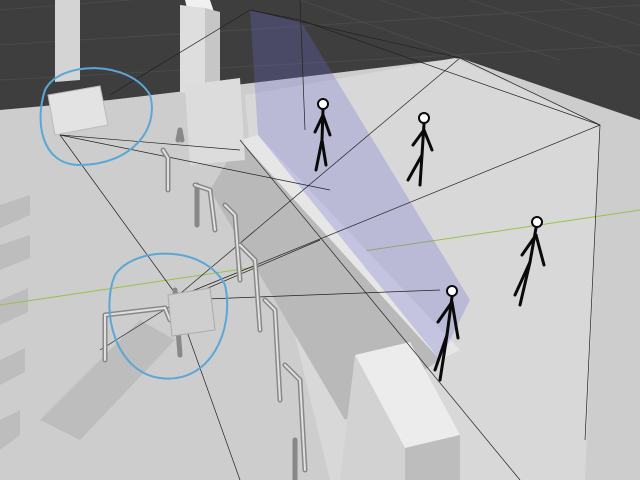 This screenshot has width=640, height=480. Describe the element at coordinates (191, 312) in the screenshot. I see `camera-middle-left-body` at that location.